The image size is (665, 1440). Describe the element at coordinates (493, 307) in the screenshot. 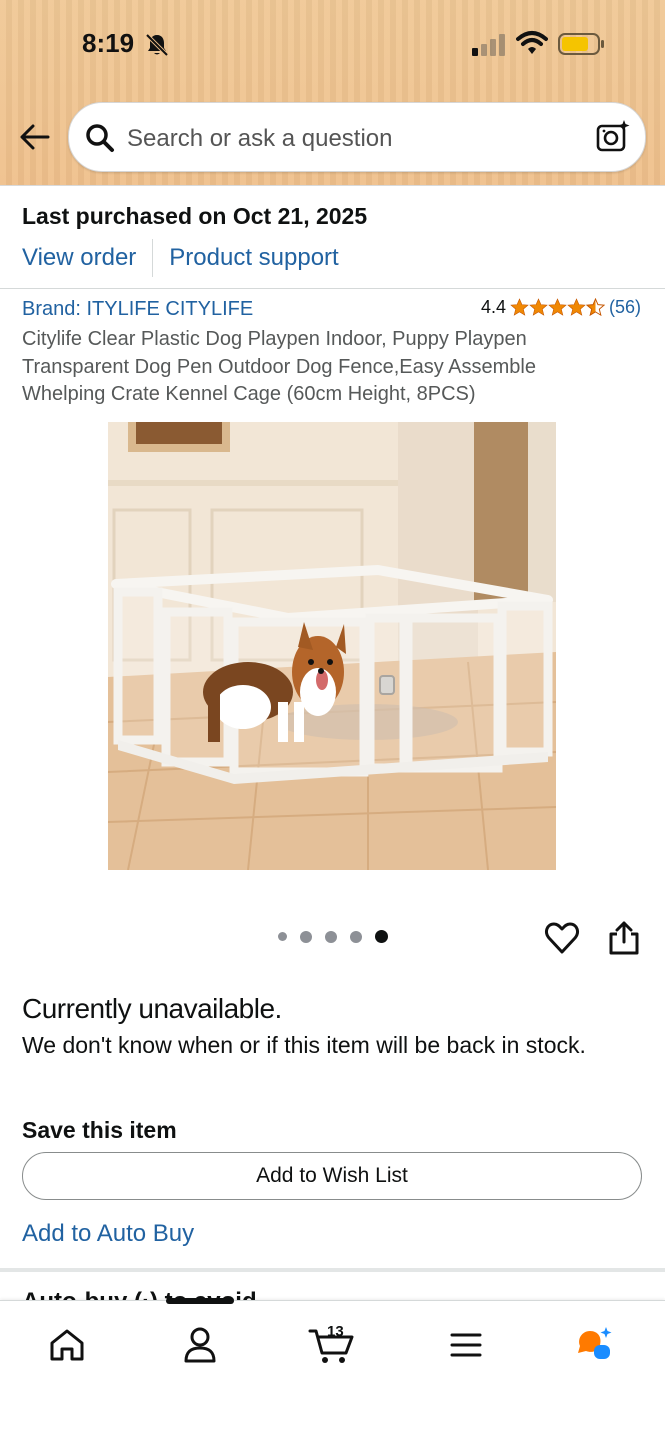

I see `rating-value: 4.4` at that location.